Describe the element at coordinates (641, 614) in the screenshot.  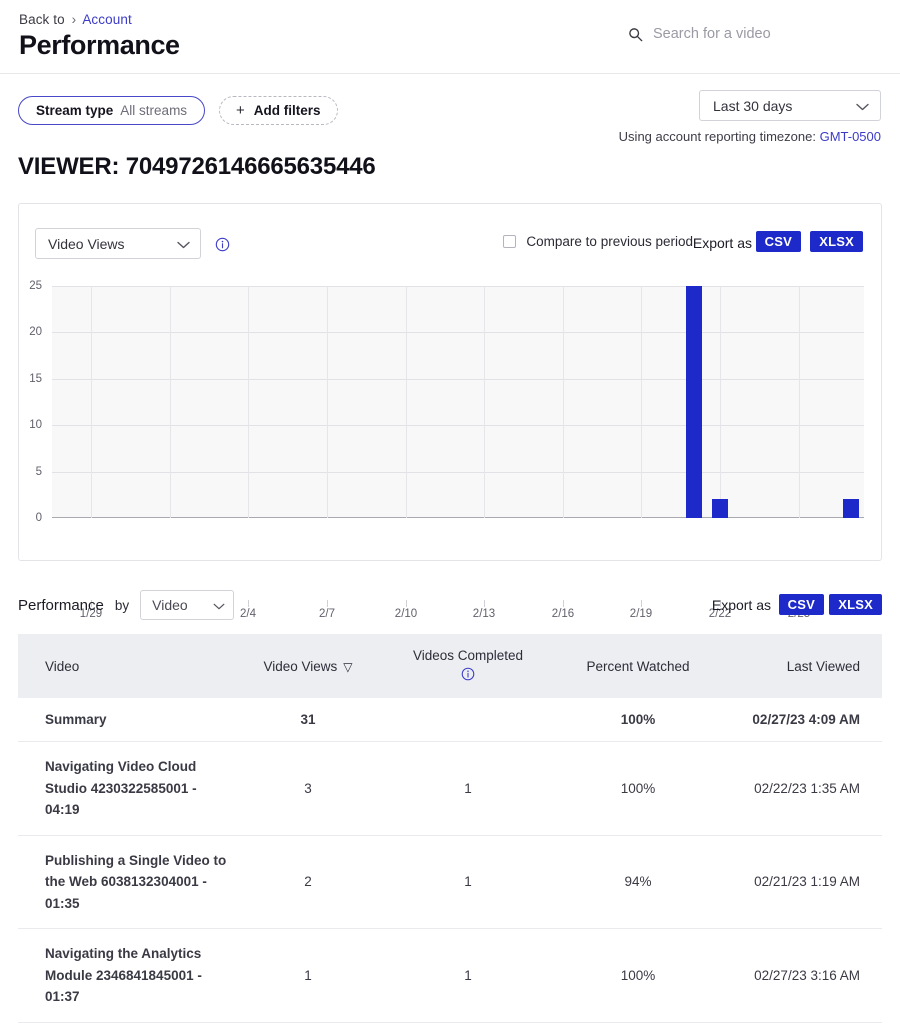
I see `x-axis-tick-label: 2/19` at that location.